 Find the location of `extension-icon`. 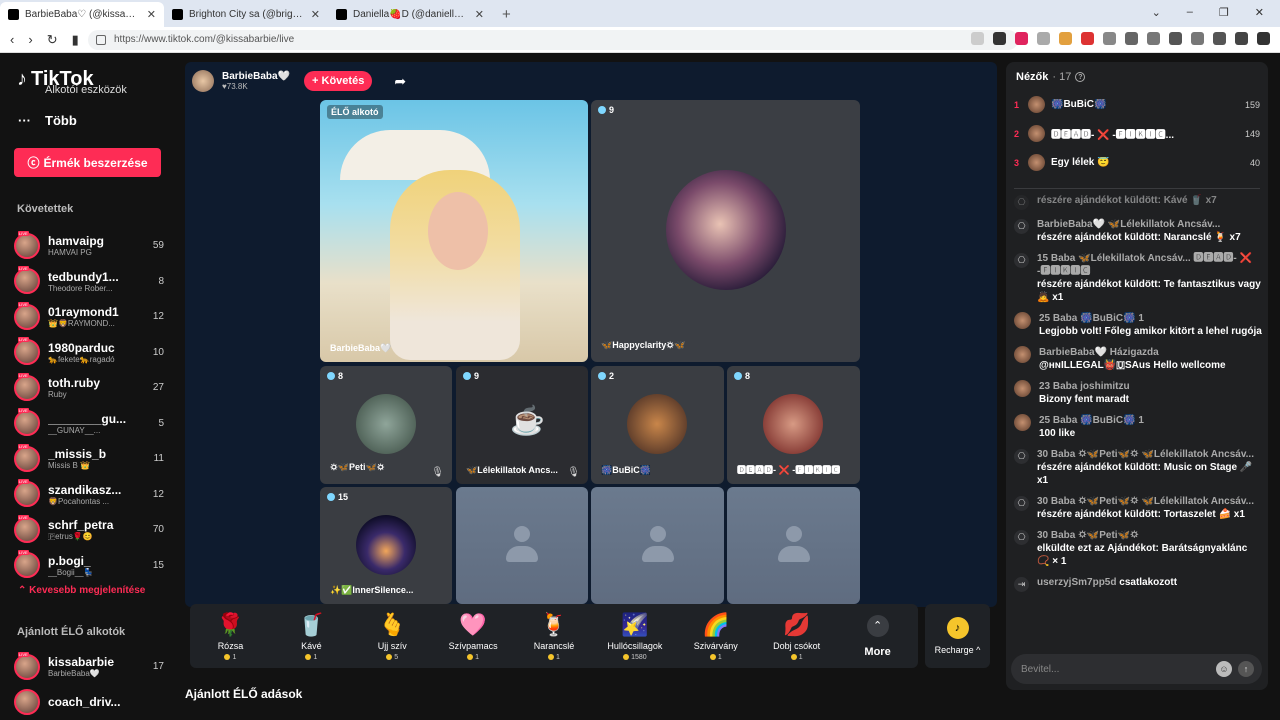

extension-icon is located at coordinates (1065, 38).